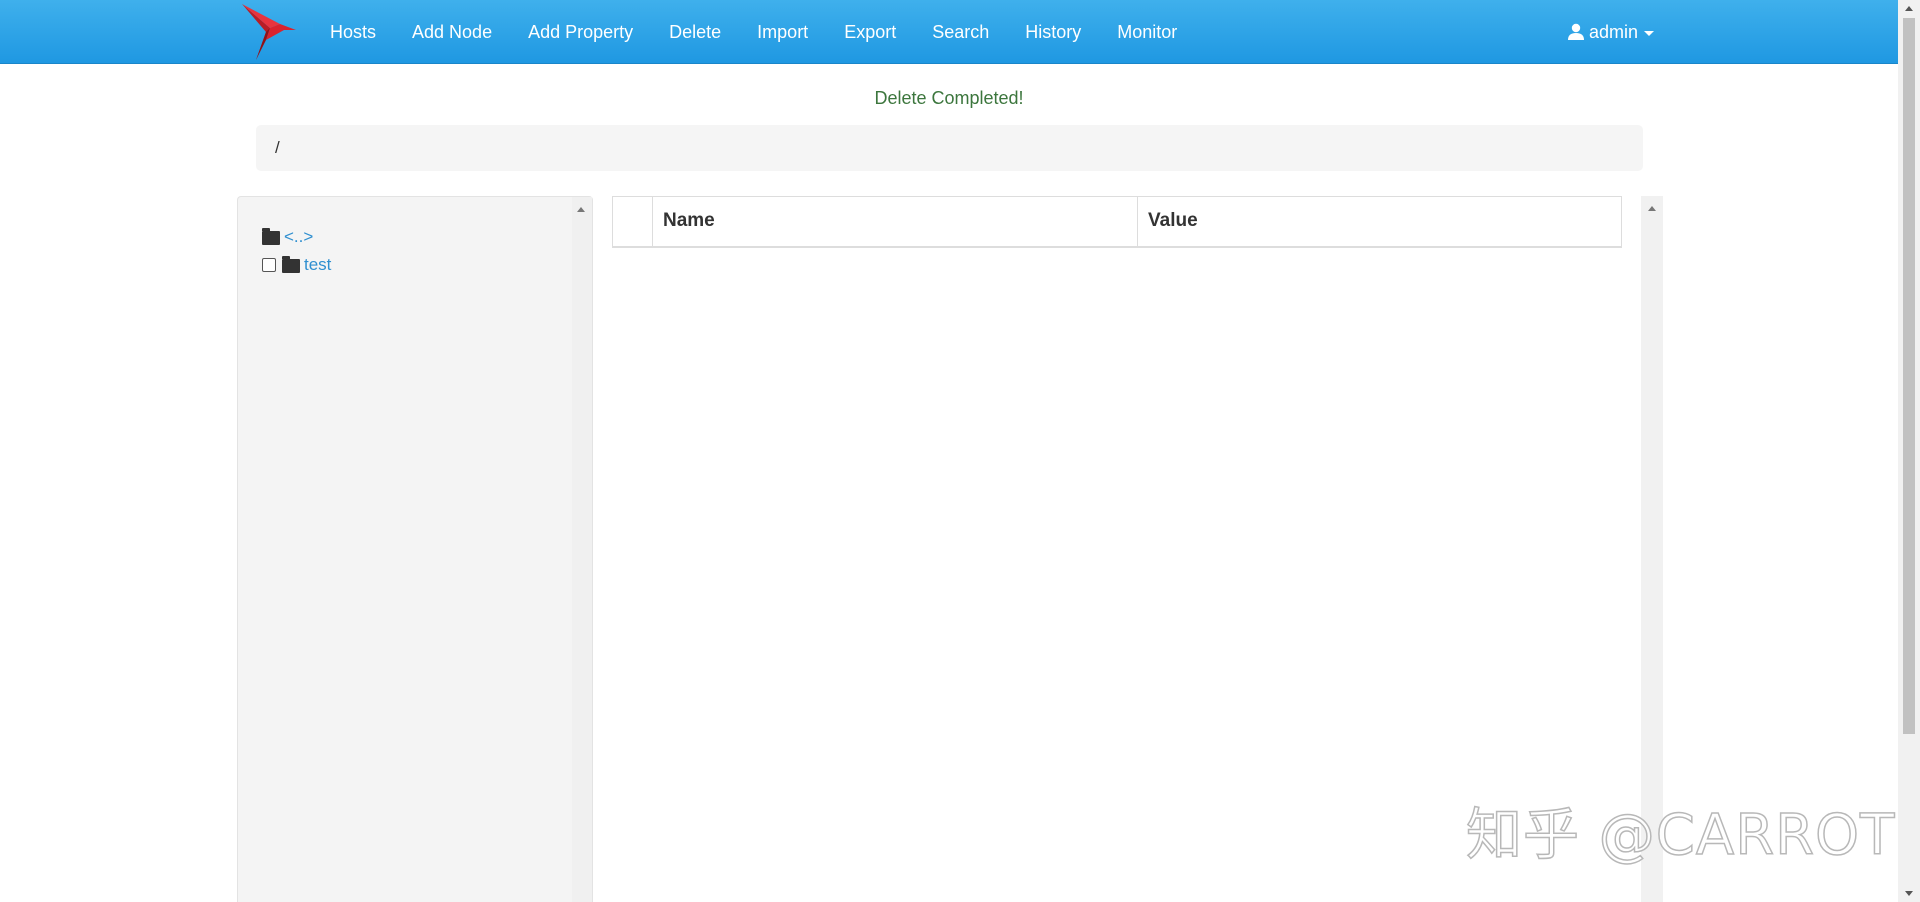  What do you see at coordinates (1909, 893) in the screenshot?
I see `scroll-down-icon` at bounding box center [1909, 893].